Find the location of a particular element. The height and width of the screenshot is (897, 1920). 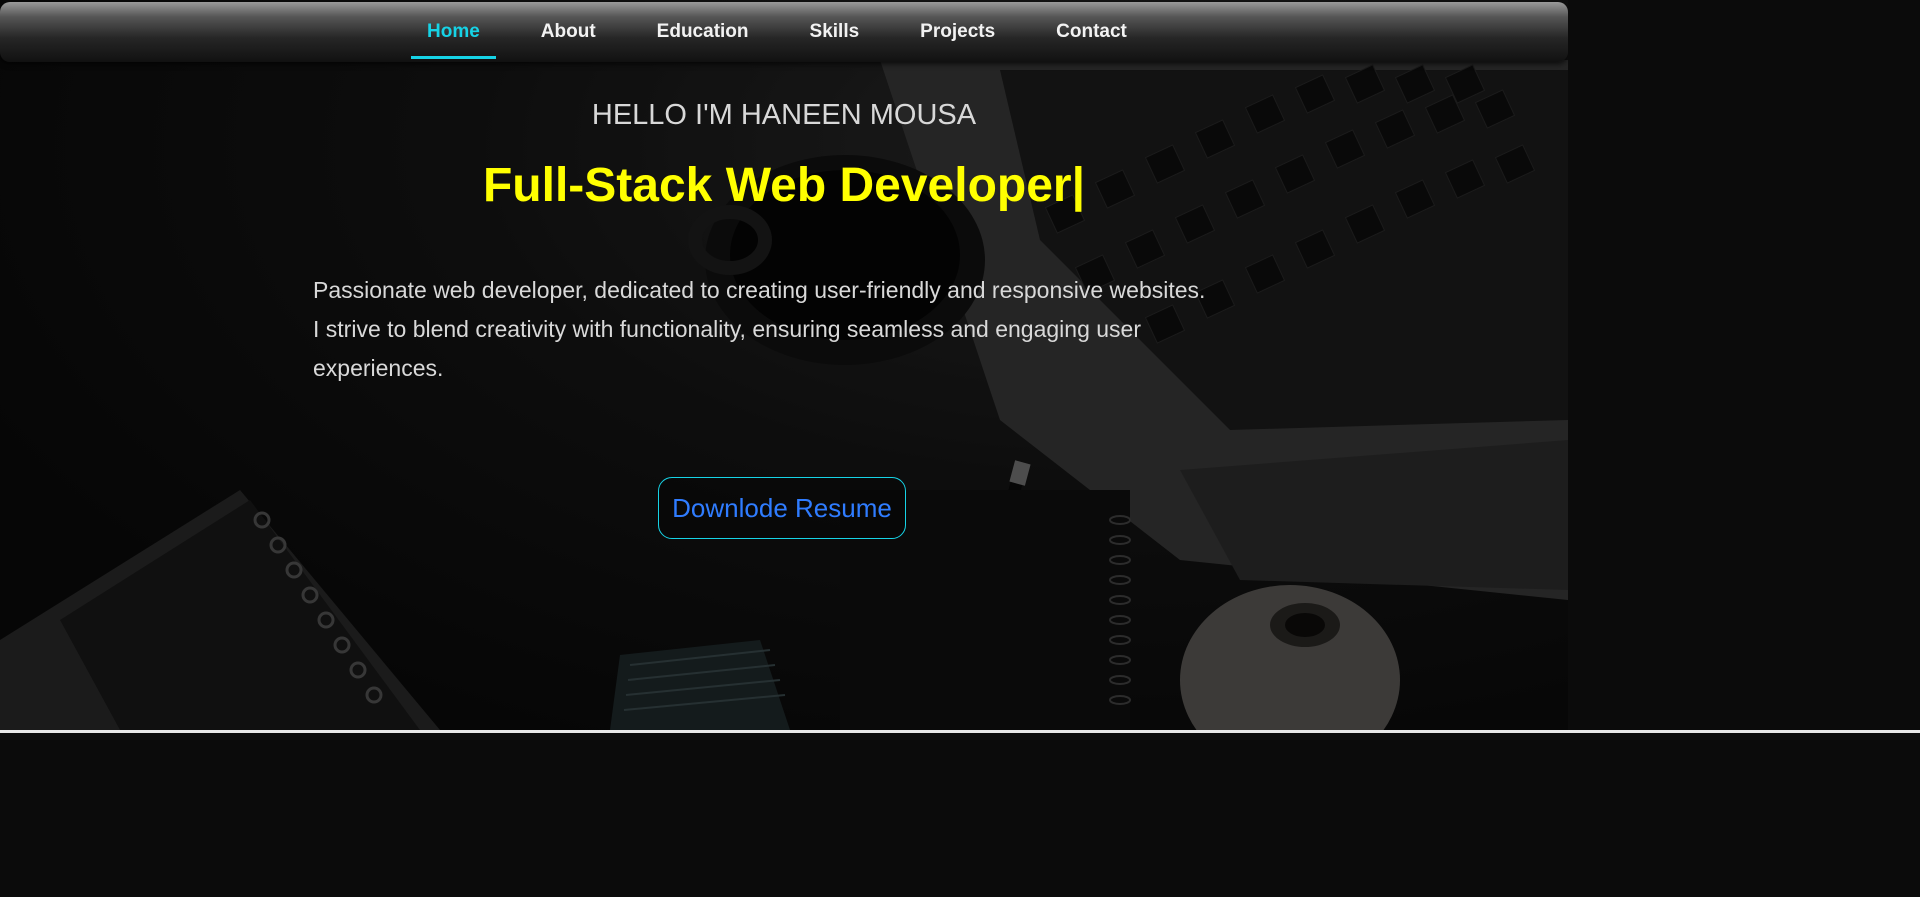

nav-item-projects: Projects is located at coordinates (957, 32).